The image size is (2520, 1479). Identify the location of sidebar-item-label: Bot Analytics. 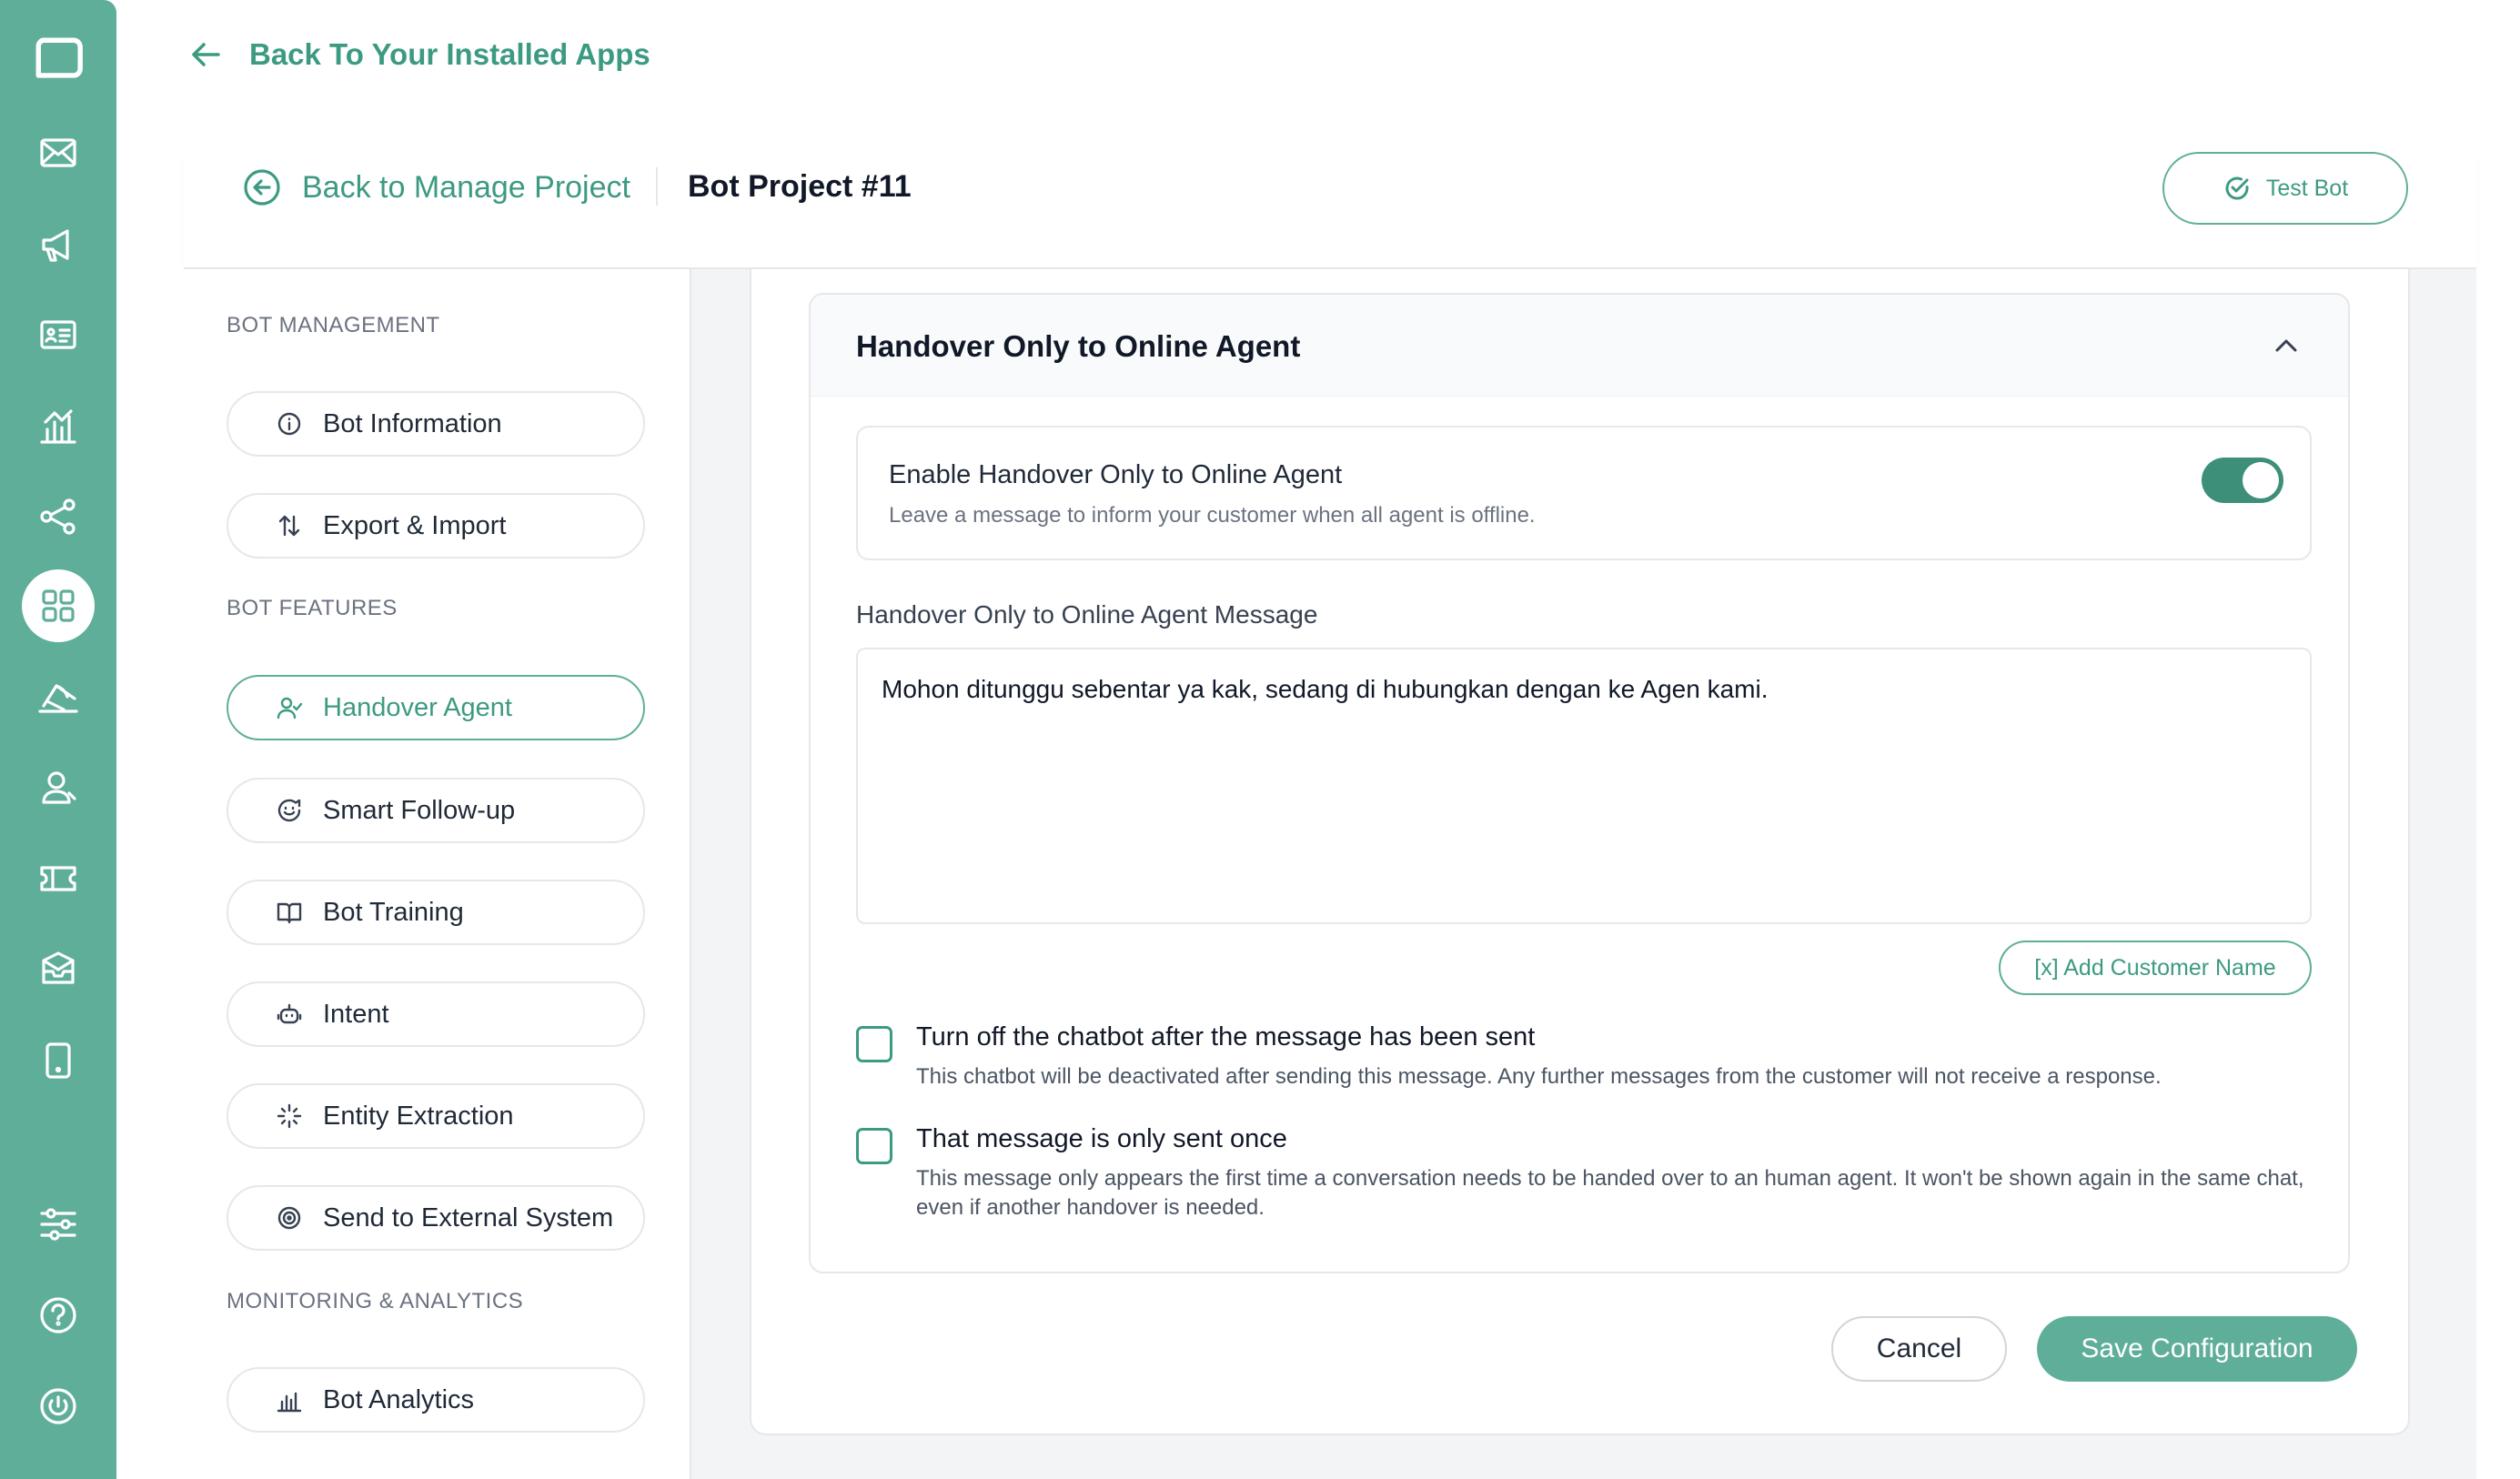
(399, 1399).